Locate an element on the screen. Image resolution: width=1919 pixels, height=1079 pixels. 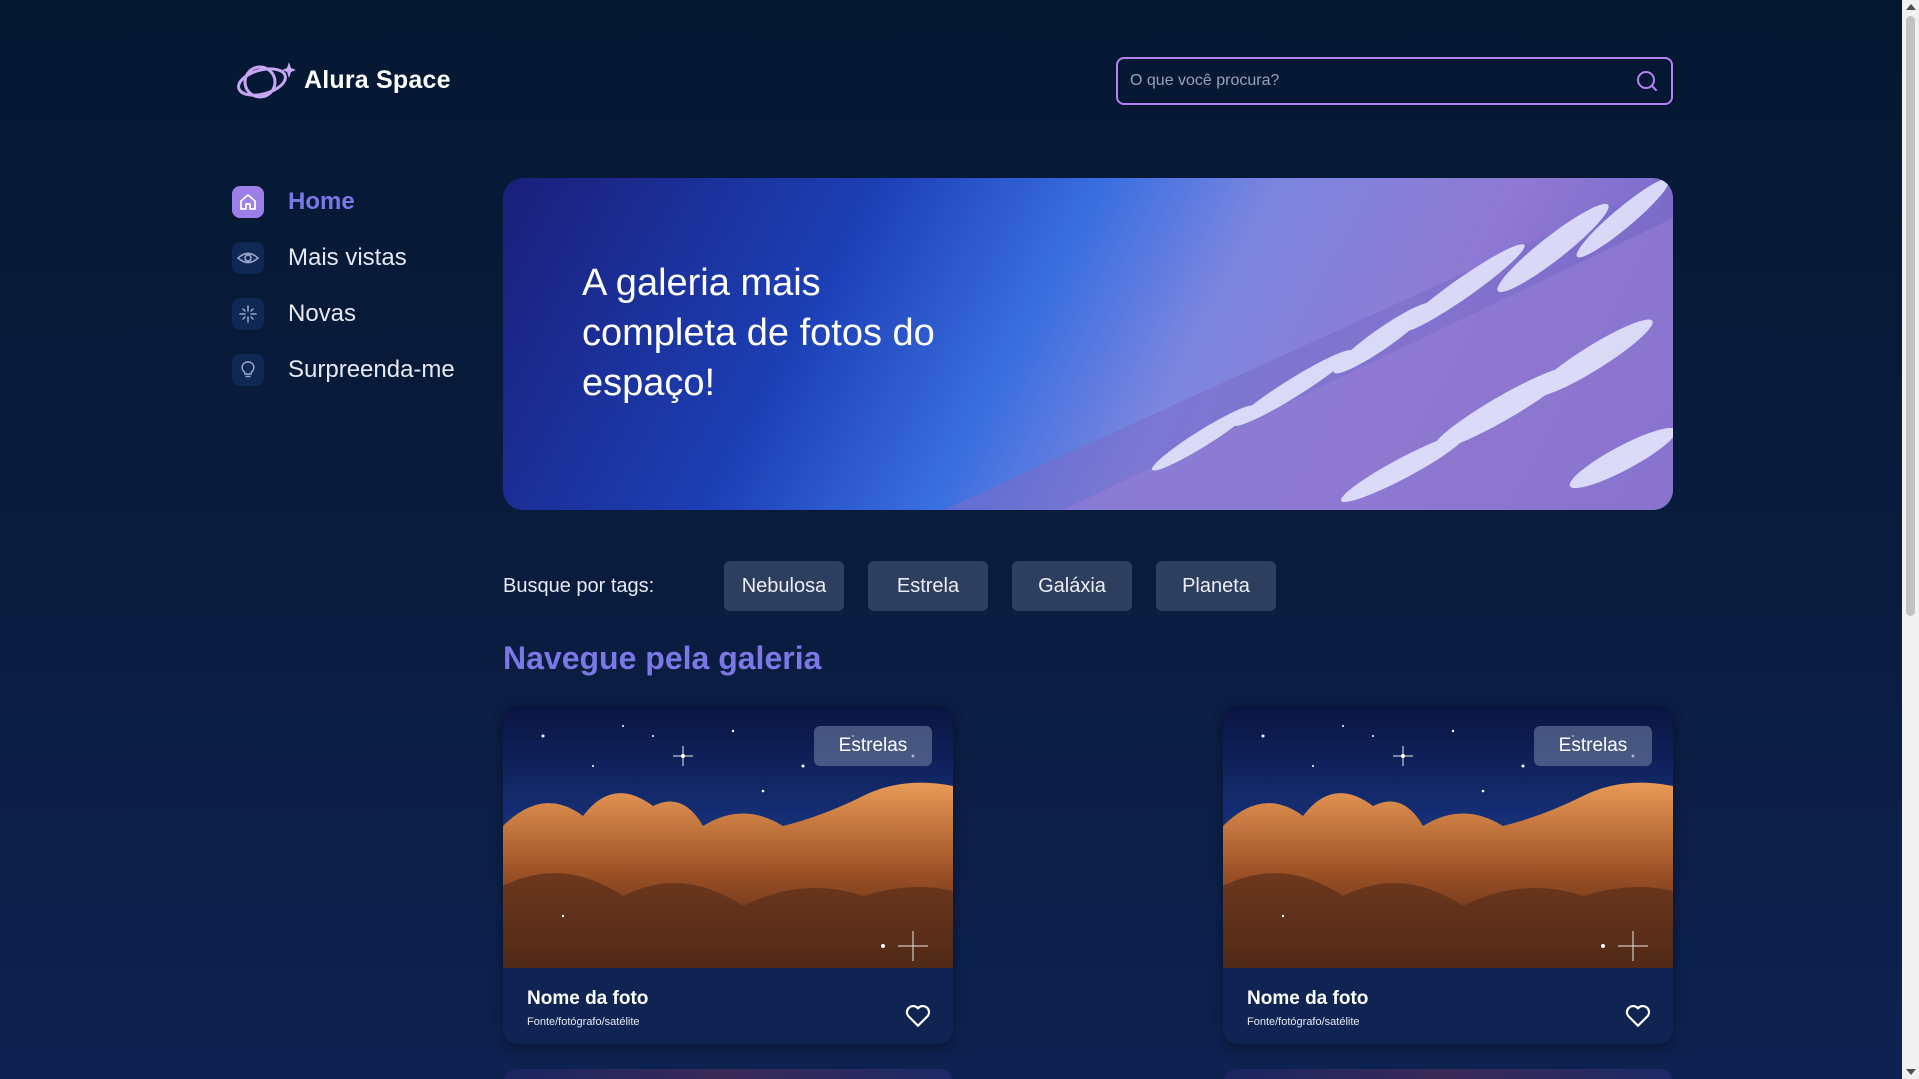
search-box is located at coordinates (1394, 81).